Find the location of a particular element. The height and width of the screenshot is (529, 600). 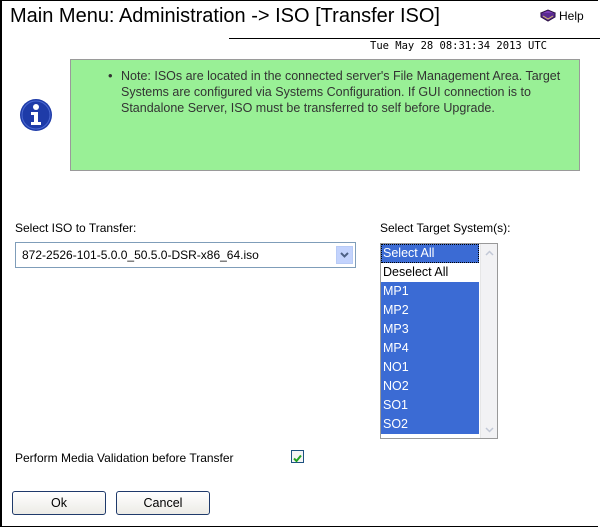

scroll-up-icon is located at coordinates (489, 252).